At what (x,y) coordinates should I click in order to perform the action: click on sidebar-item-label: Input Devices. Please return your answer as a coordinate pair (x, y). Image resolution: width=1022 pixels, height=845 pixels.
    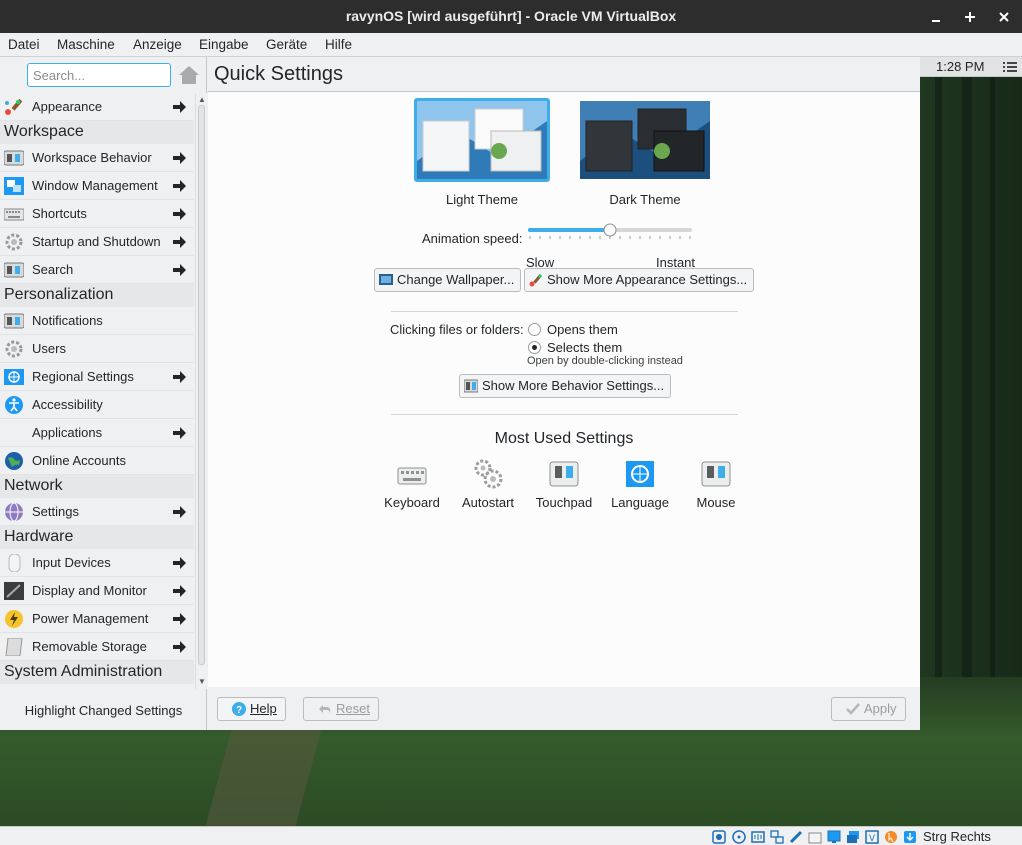
    Looking at the image, I should click on (71, 562).